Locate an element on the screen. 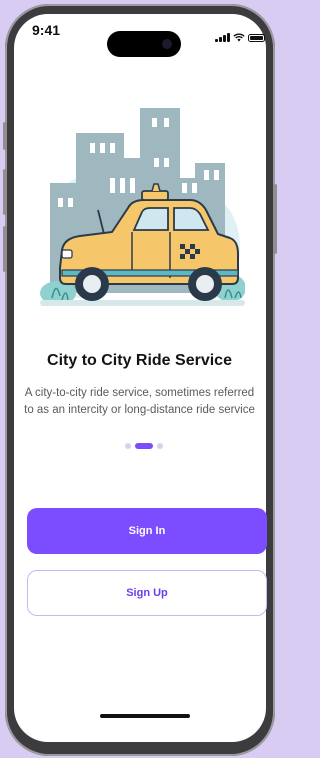  wifi-icon is located at coordinates (238, 37).